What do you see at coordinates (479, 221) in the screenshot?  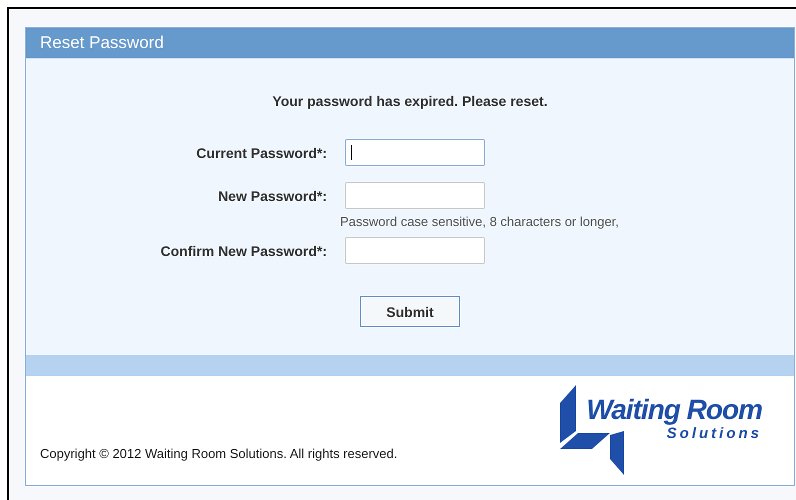 I see `hint-text: Password case sensitive, 8 characters or longer,` at bounding box center [479, 221].